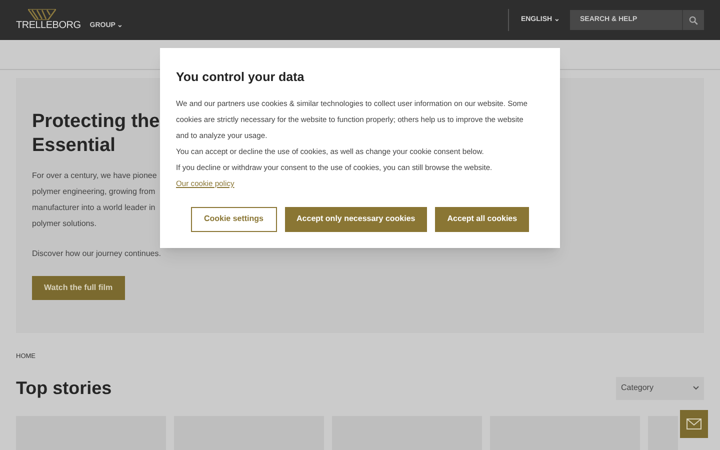 The image size is (720, 450). I want to click on hero-note: Discover how our journey continues., so click(96, 254).